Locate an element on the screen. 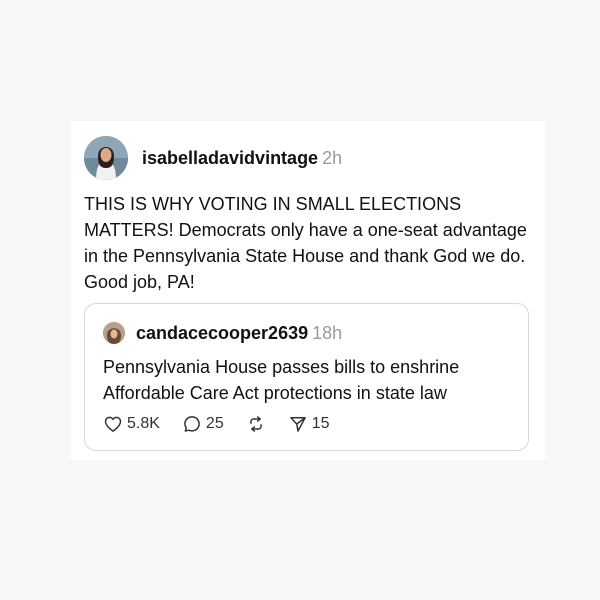 Image resolution: width=600 pixels, height=600 pixels. avatar-photo-icon is located at coordinates (106, 158).